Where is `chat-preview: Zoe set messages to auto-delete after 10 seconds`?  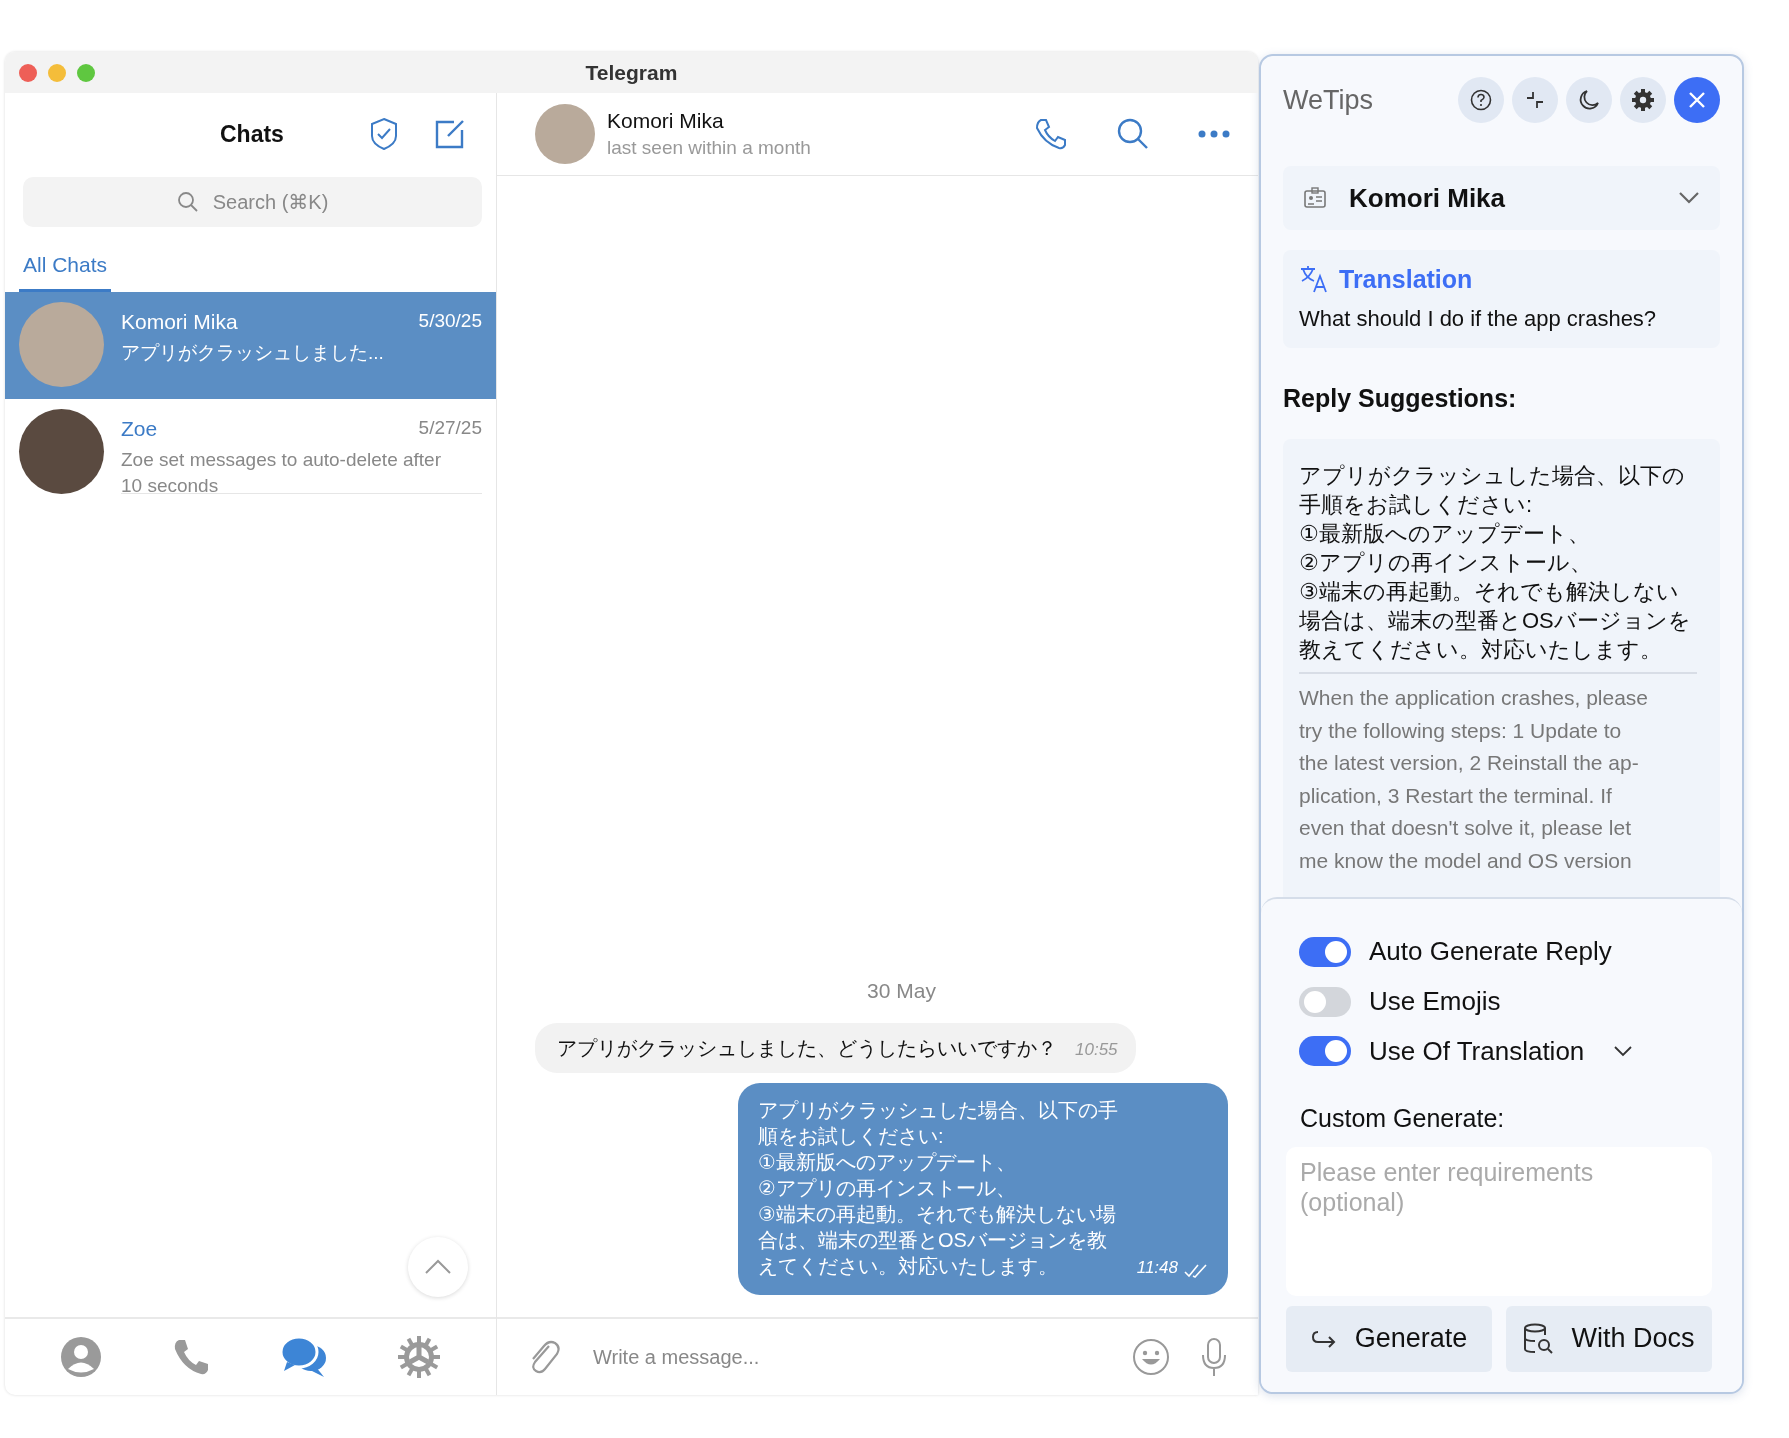 chat-preview: Zoe set messages to auto-delete after 10 seconds is located at coordinates (281, 473).